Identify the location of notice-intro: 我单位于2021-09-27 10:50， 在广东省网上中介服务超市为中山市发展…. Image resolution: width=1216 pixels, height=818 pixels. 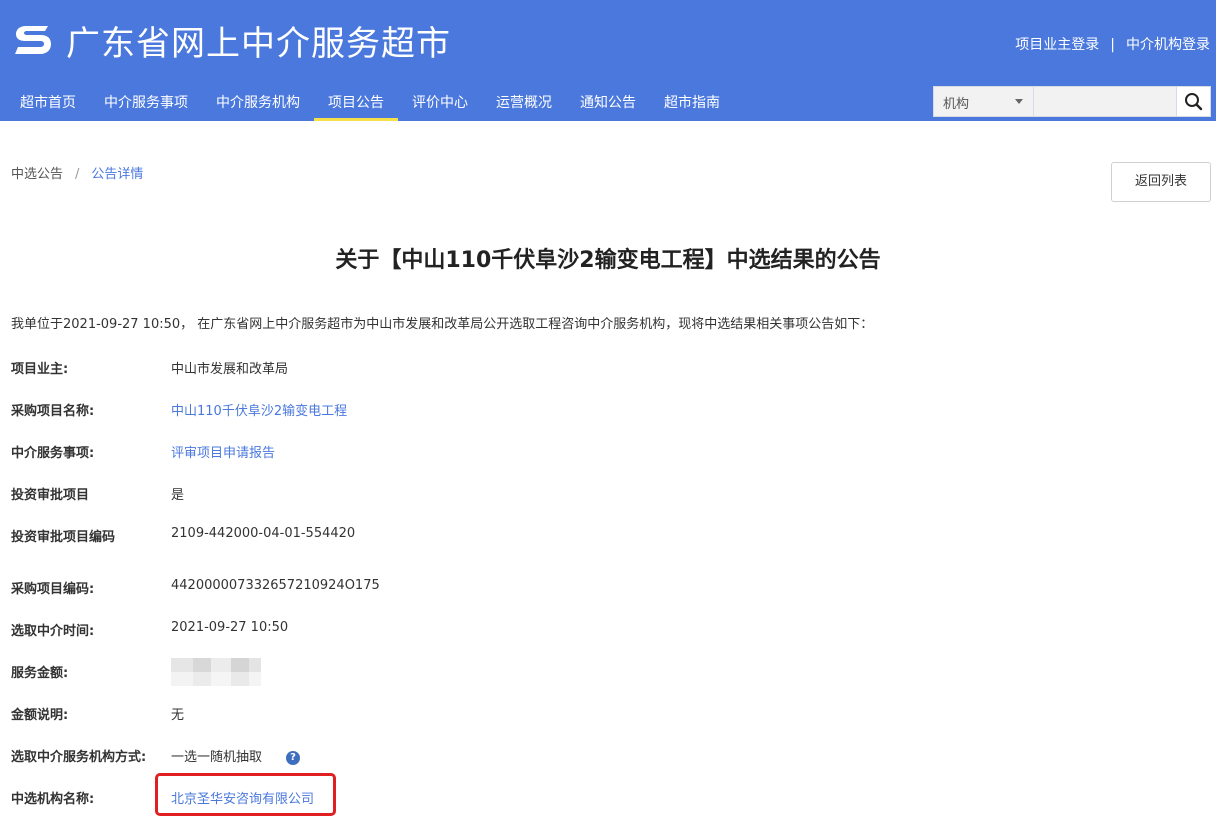
(442, 324).